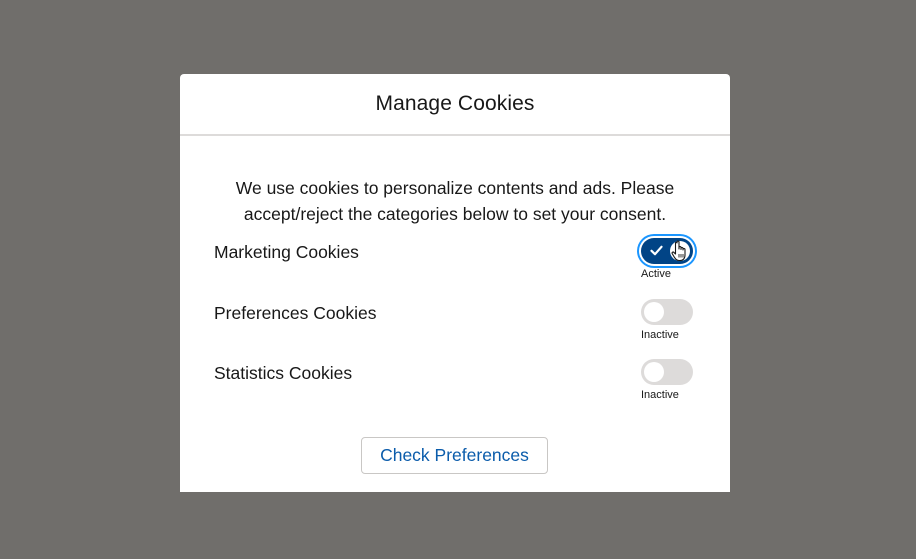 The width and height of the screenshot is (916, 559). I want to click on toggle-state-marketing: Active, so click(656, 274).